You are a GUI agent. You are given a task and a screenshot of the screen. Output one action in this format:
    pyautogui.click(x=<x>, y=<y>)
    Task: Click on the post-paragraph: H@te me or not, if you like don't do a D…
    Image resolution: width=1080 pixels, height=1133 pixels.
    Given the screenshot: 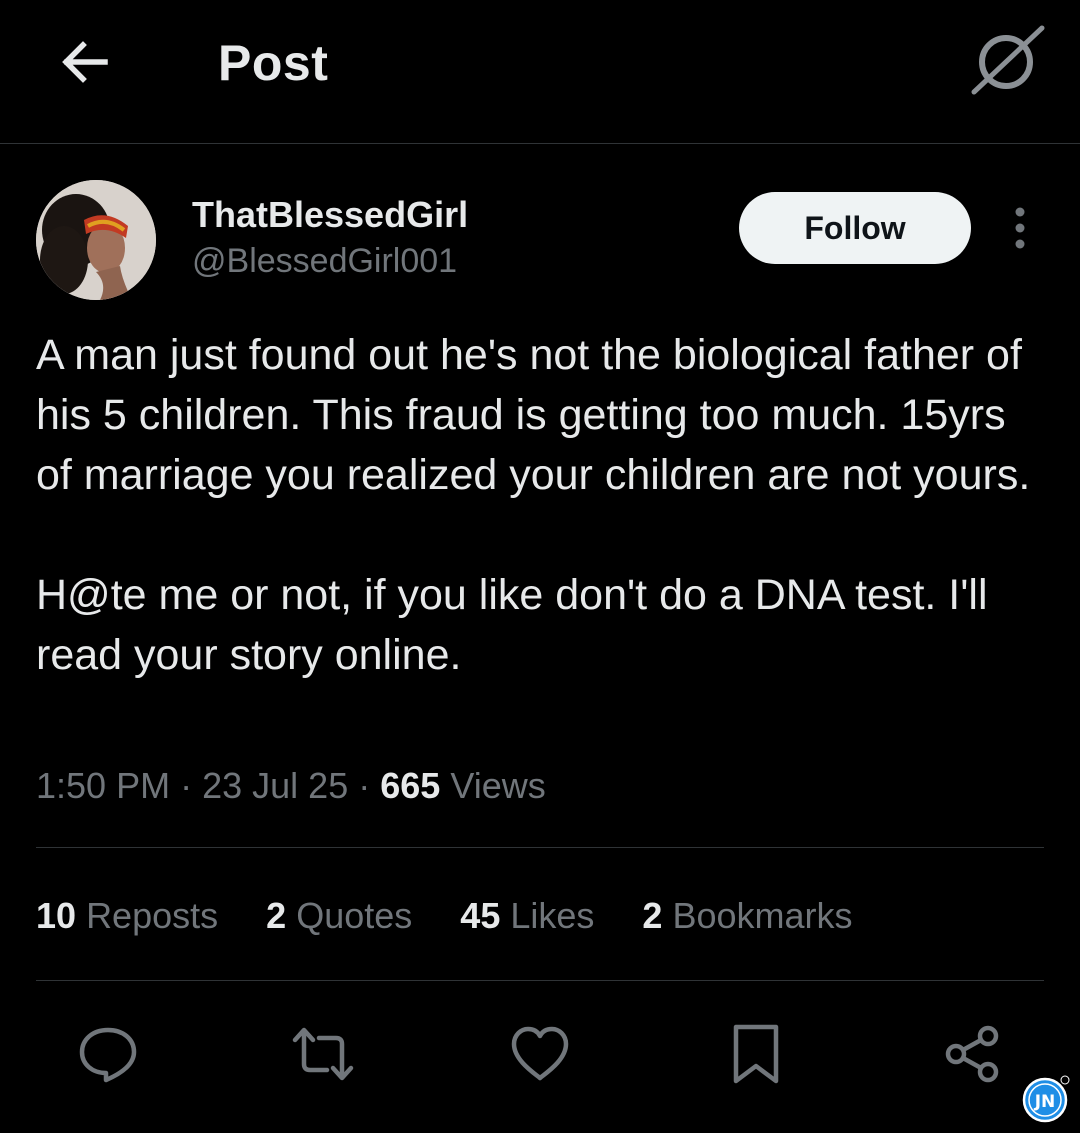 What is the action you would take?
    pyautogui.click(x=512, y=625)
    